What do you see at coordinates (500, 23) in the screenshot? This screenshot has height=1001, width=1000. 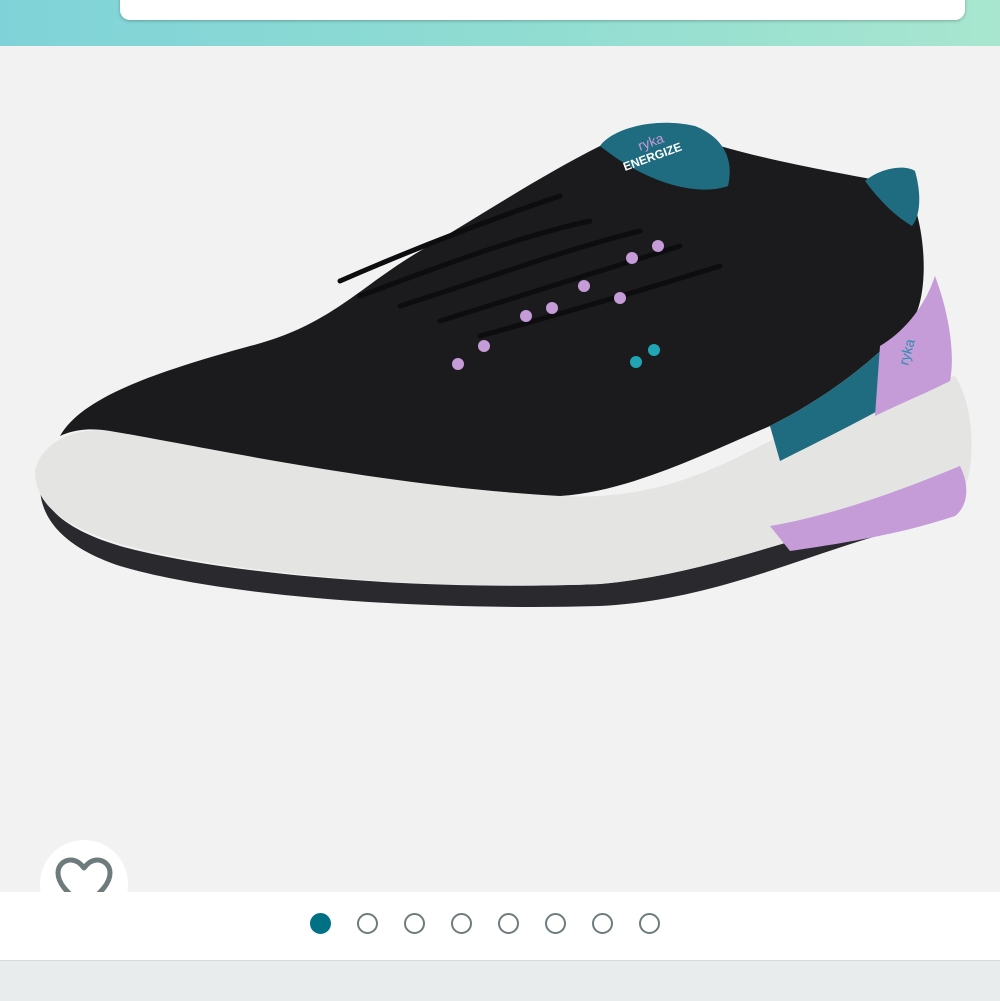 I see `header-bar` at bounding box center [500, 23].